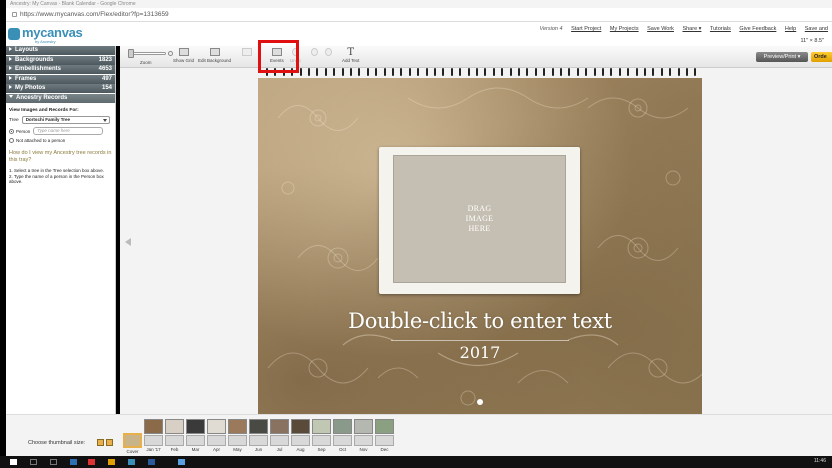  What do you see at coordinates (73, 462) in the screenshot?
I see `edge-icon` at bounding box center [73, 462].